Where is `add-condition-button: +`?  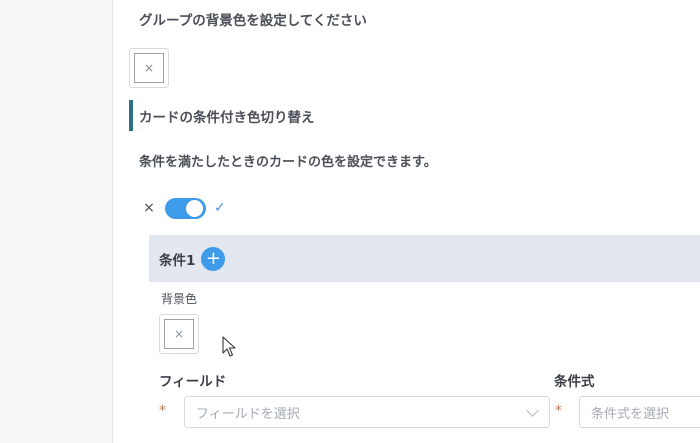
add-condition-button: + is located at coordinates (213, 258).